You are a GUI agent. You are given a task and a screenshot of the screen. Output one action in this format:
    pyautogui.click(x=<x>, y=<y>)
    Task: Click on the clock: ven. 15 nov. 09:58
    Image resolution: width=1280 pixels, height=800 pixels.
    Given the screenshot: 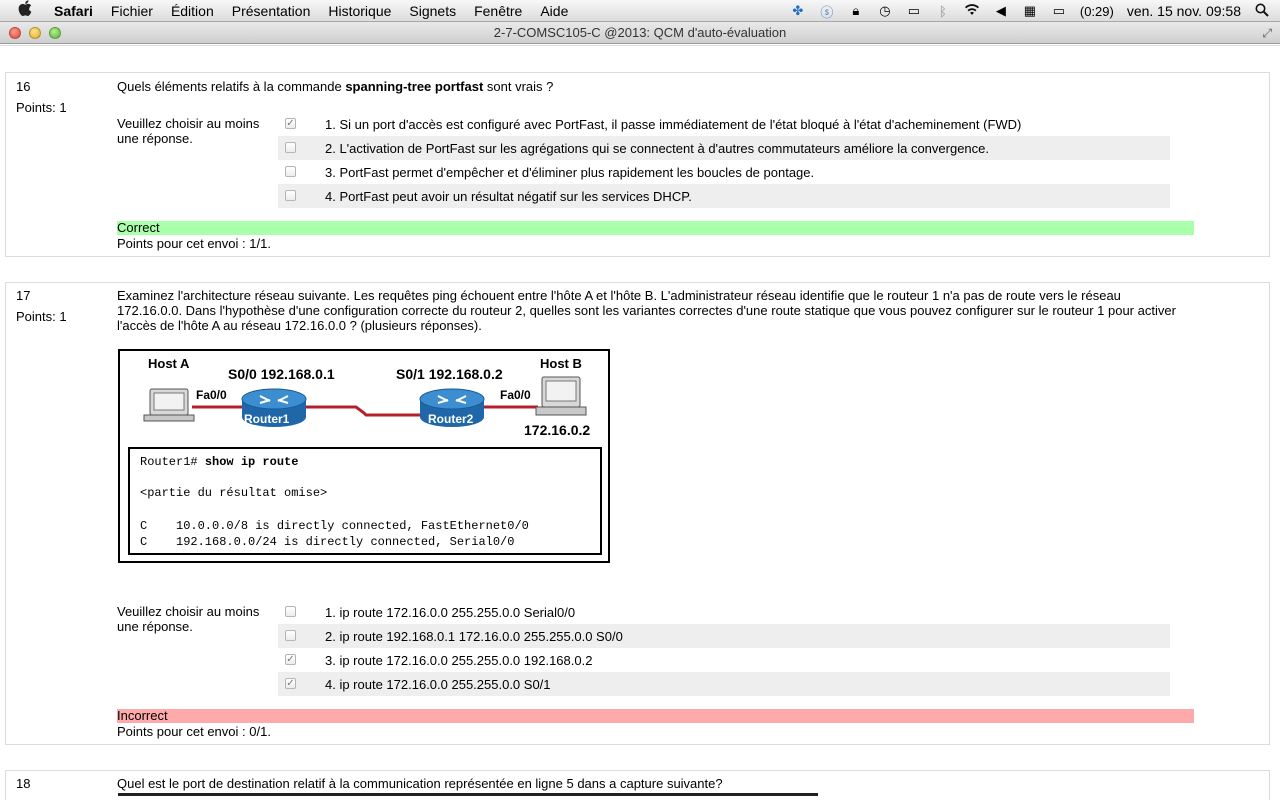 What is the action you would take?
    pyautogui.click(x=1184, y=11)
    